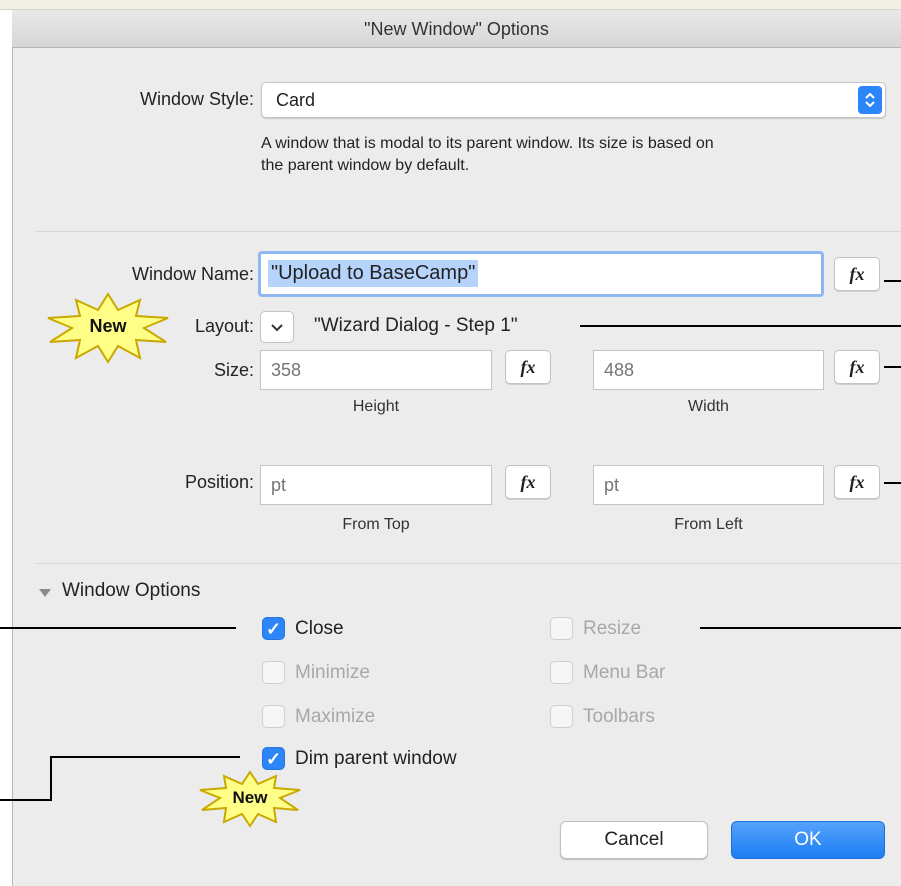 The width and height of the screenshot is (901, 886). What do you see at coordinates (528, 482) in the screenshot?
I see `from-top-fx-button: fx` at bounding box center [528, 482].